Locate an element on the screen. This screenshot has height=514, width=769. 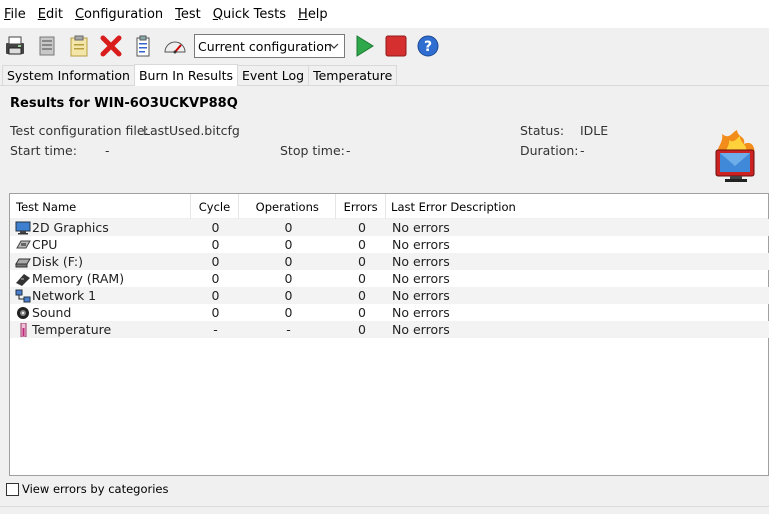
operations-value: - is located at coordinates (288, 329).